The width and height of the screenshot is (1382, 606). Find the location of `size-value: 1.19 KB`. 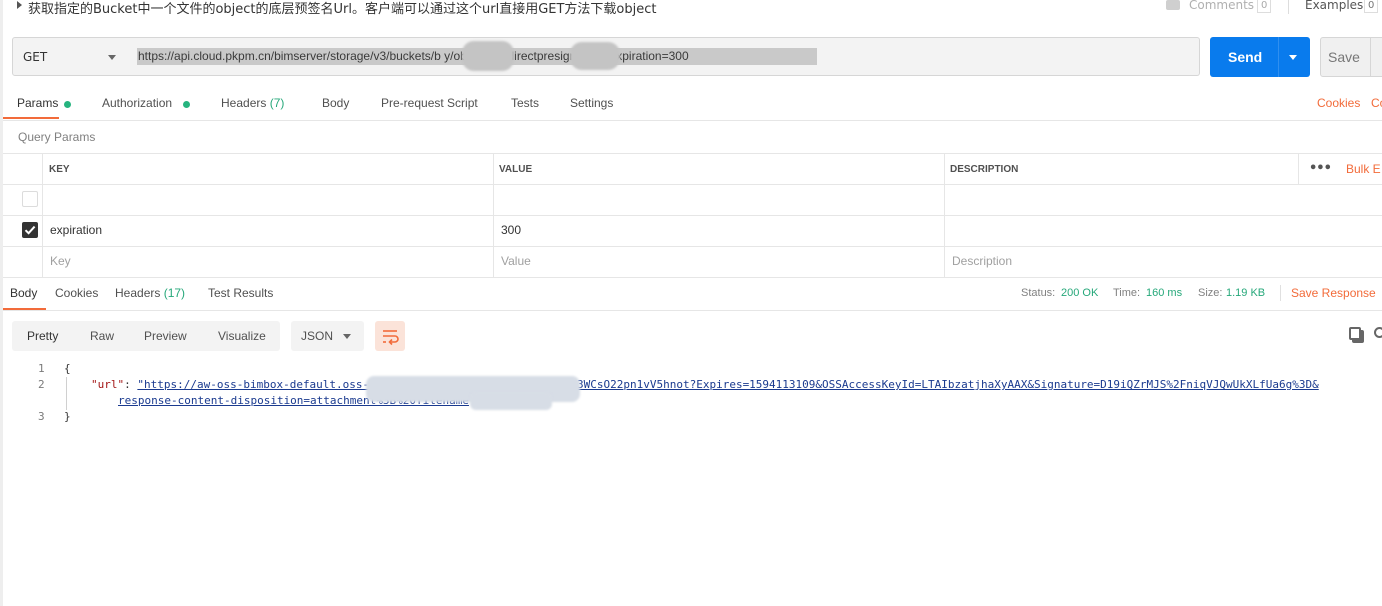

size-value: 1.19 KB is located at coordinates (1245, 293).